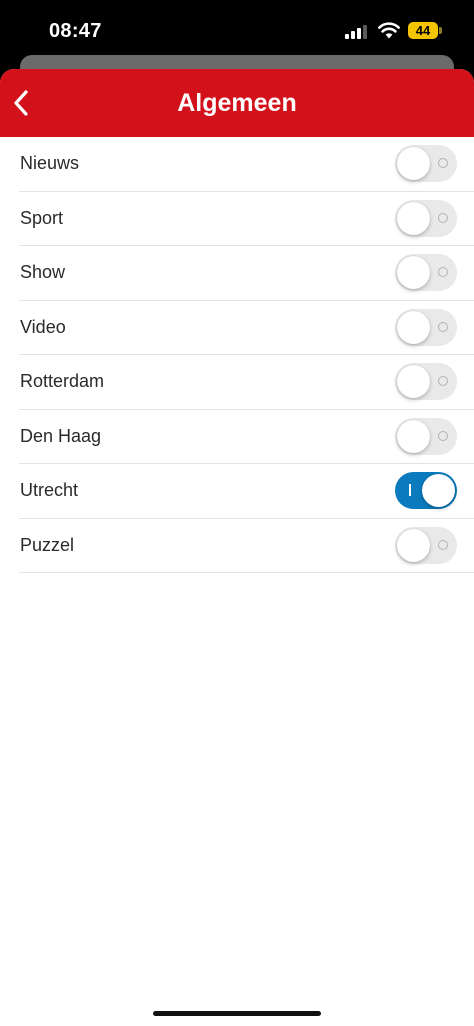 This screenshot has width=474, height=1026. I want to click on battery-level: 44, so click(423, 30).